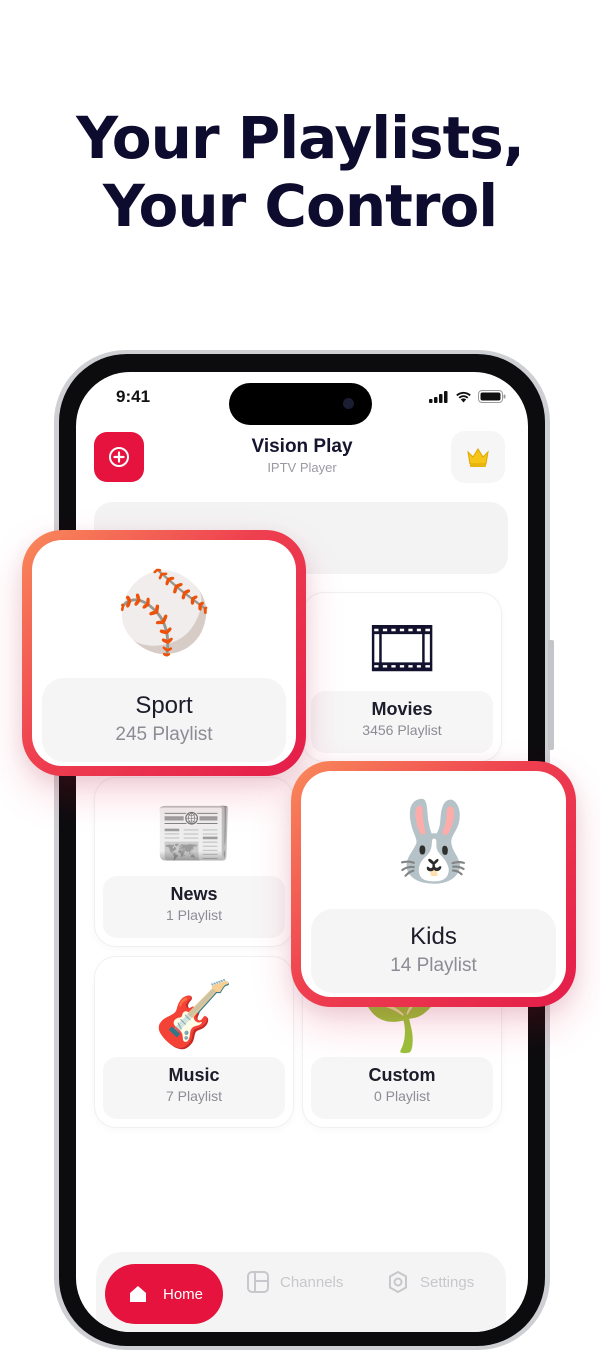 Image resolution: width=600 pixels, height=1350 pixels. I want to click on card-label: Movies 3456 Playlist, so click(402, 722).